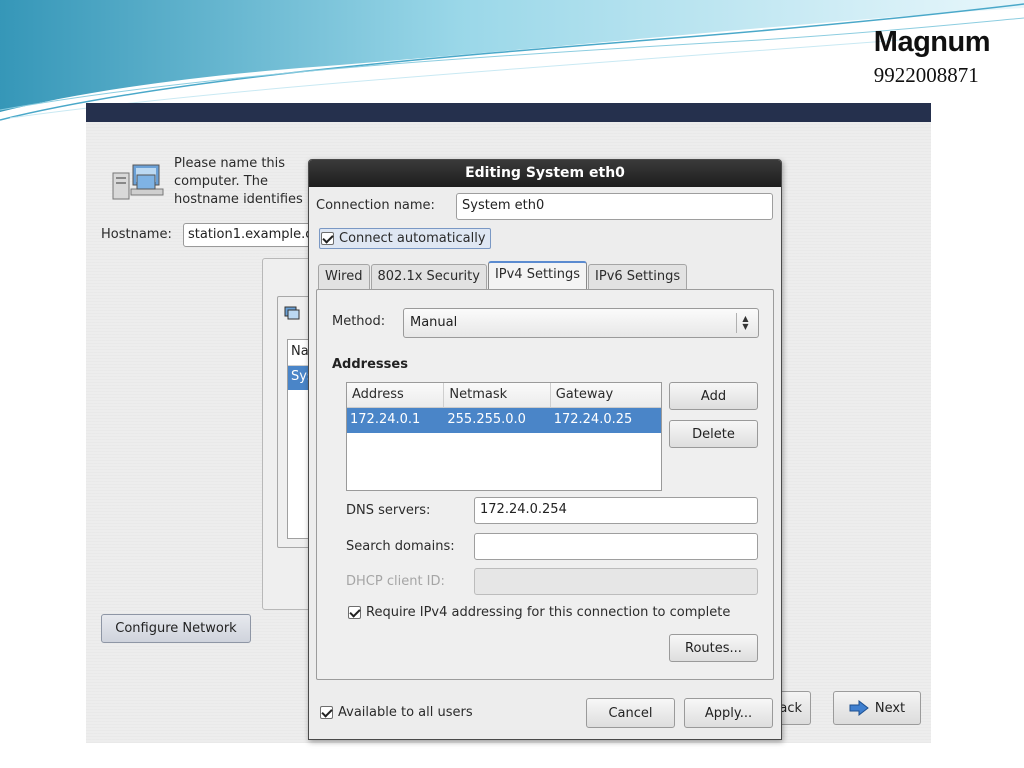 This screenshot has height=768, width=1024. What do you see at coordinates (593, 419) in the screenshot?
I see `cell-gateway: 172.24.0.25` at bounding box center [593, 419].